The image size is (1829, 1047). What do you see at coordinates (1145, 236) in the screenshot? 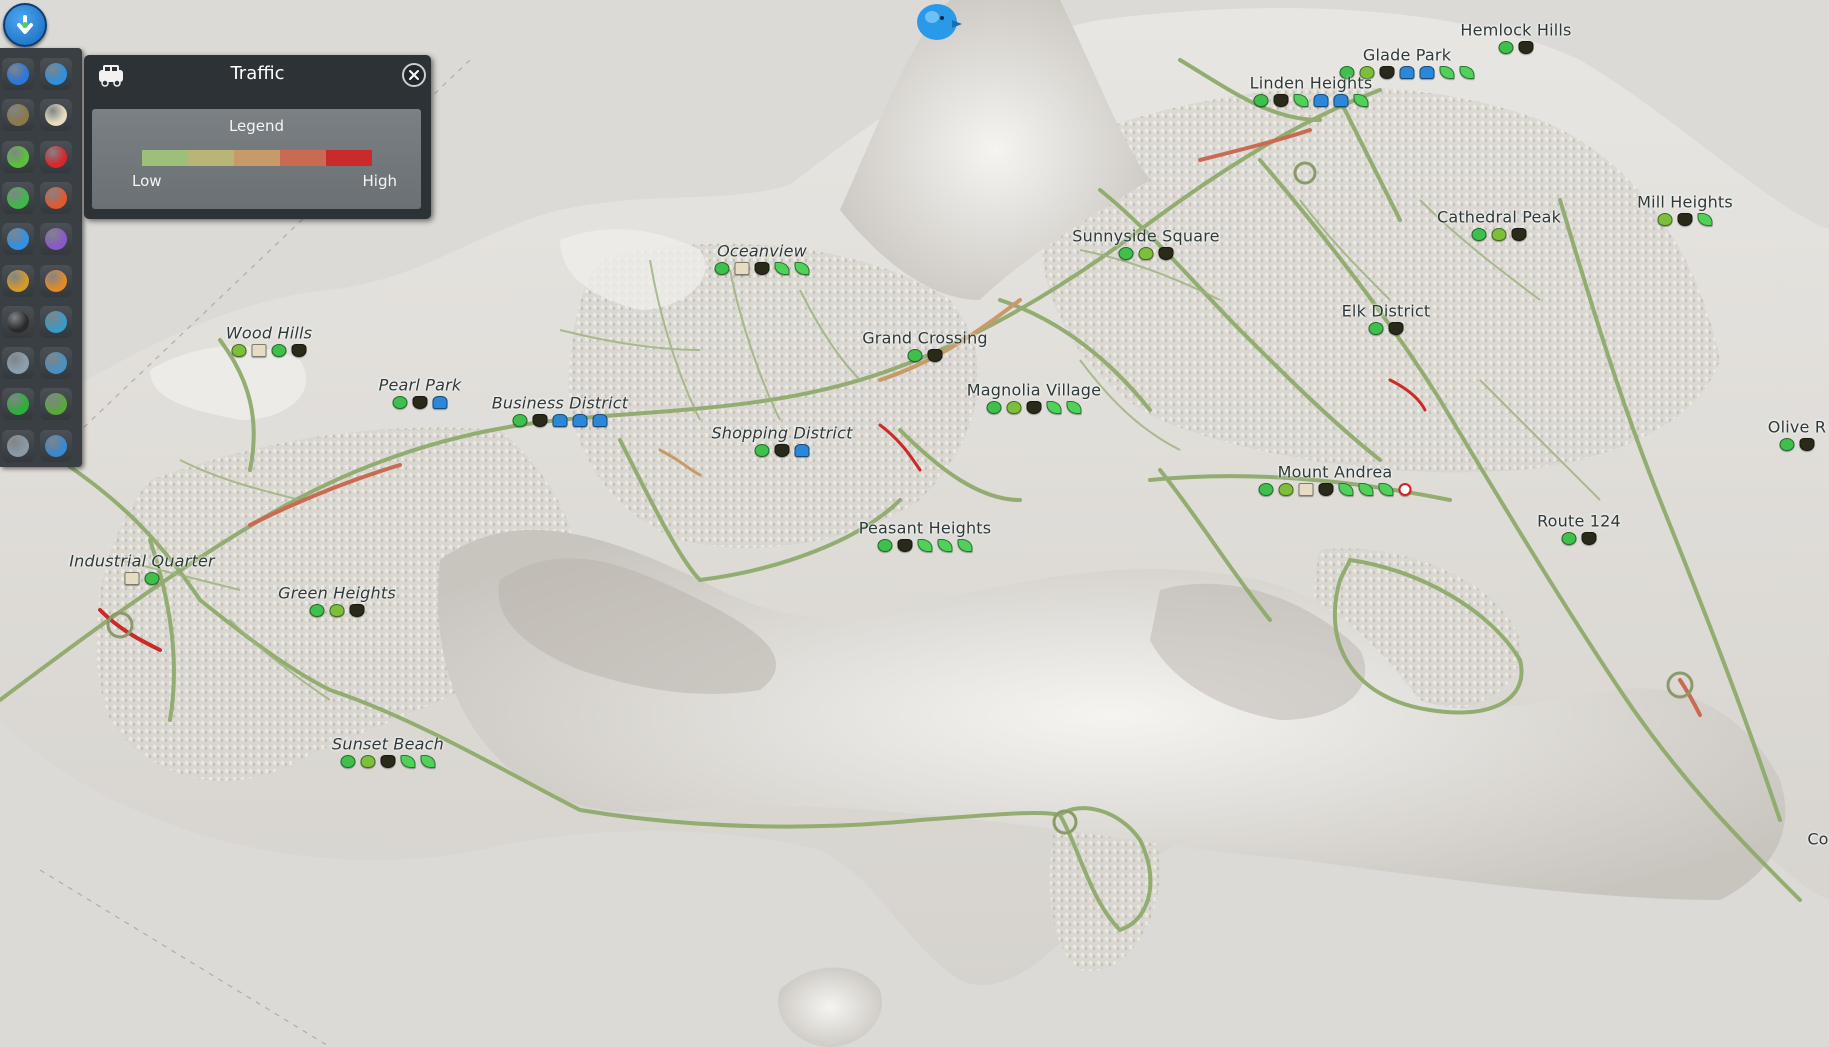
I see `district-label: Sunnyside Square` at bounding box center [1145, 236].